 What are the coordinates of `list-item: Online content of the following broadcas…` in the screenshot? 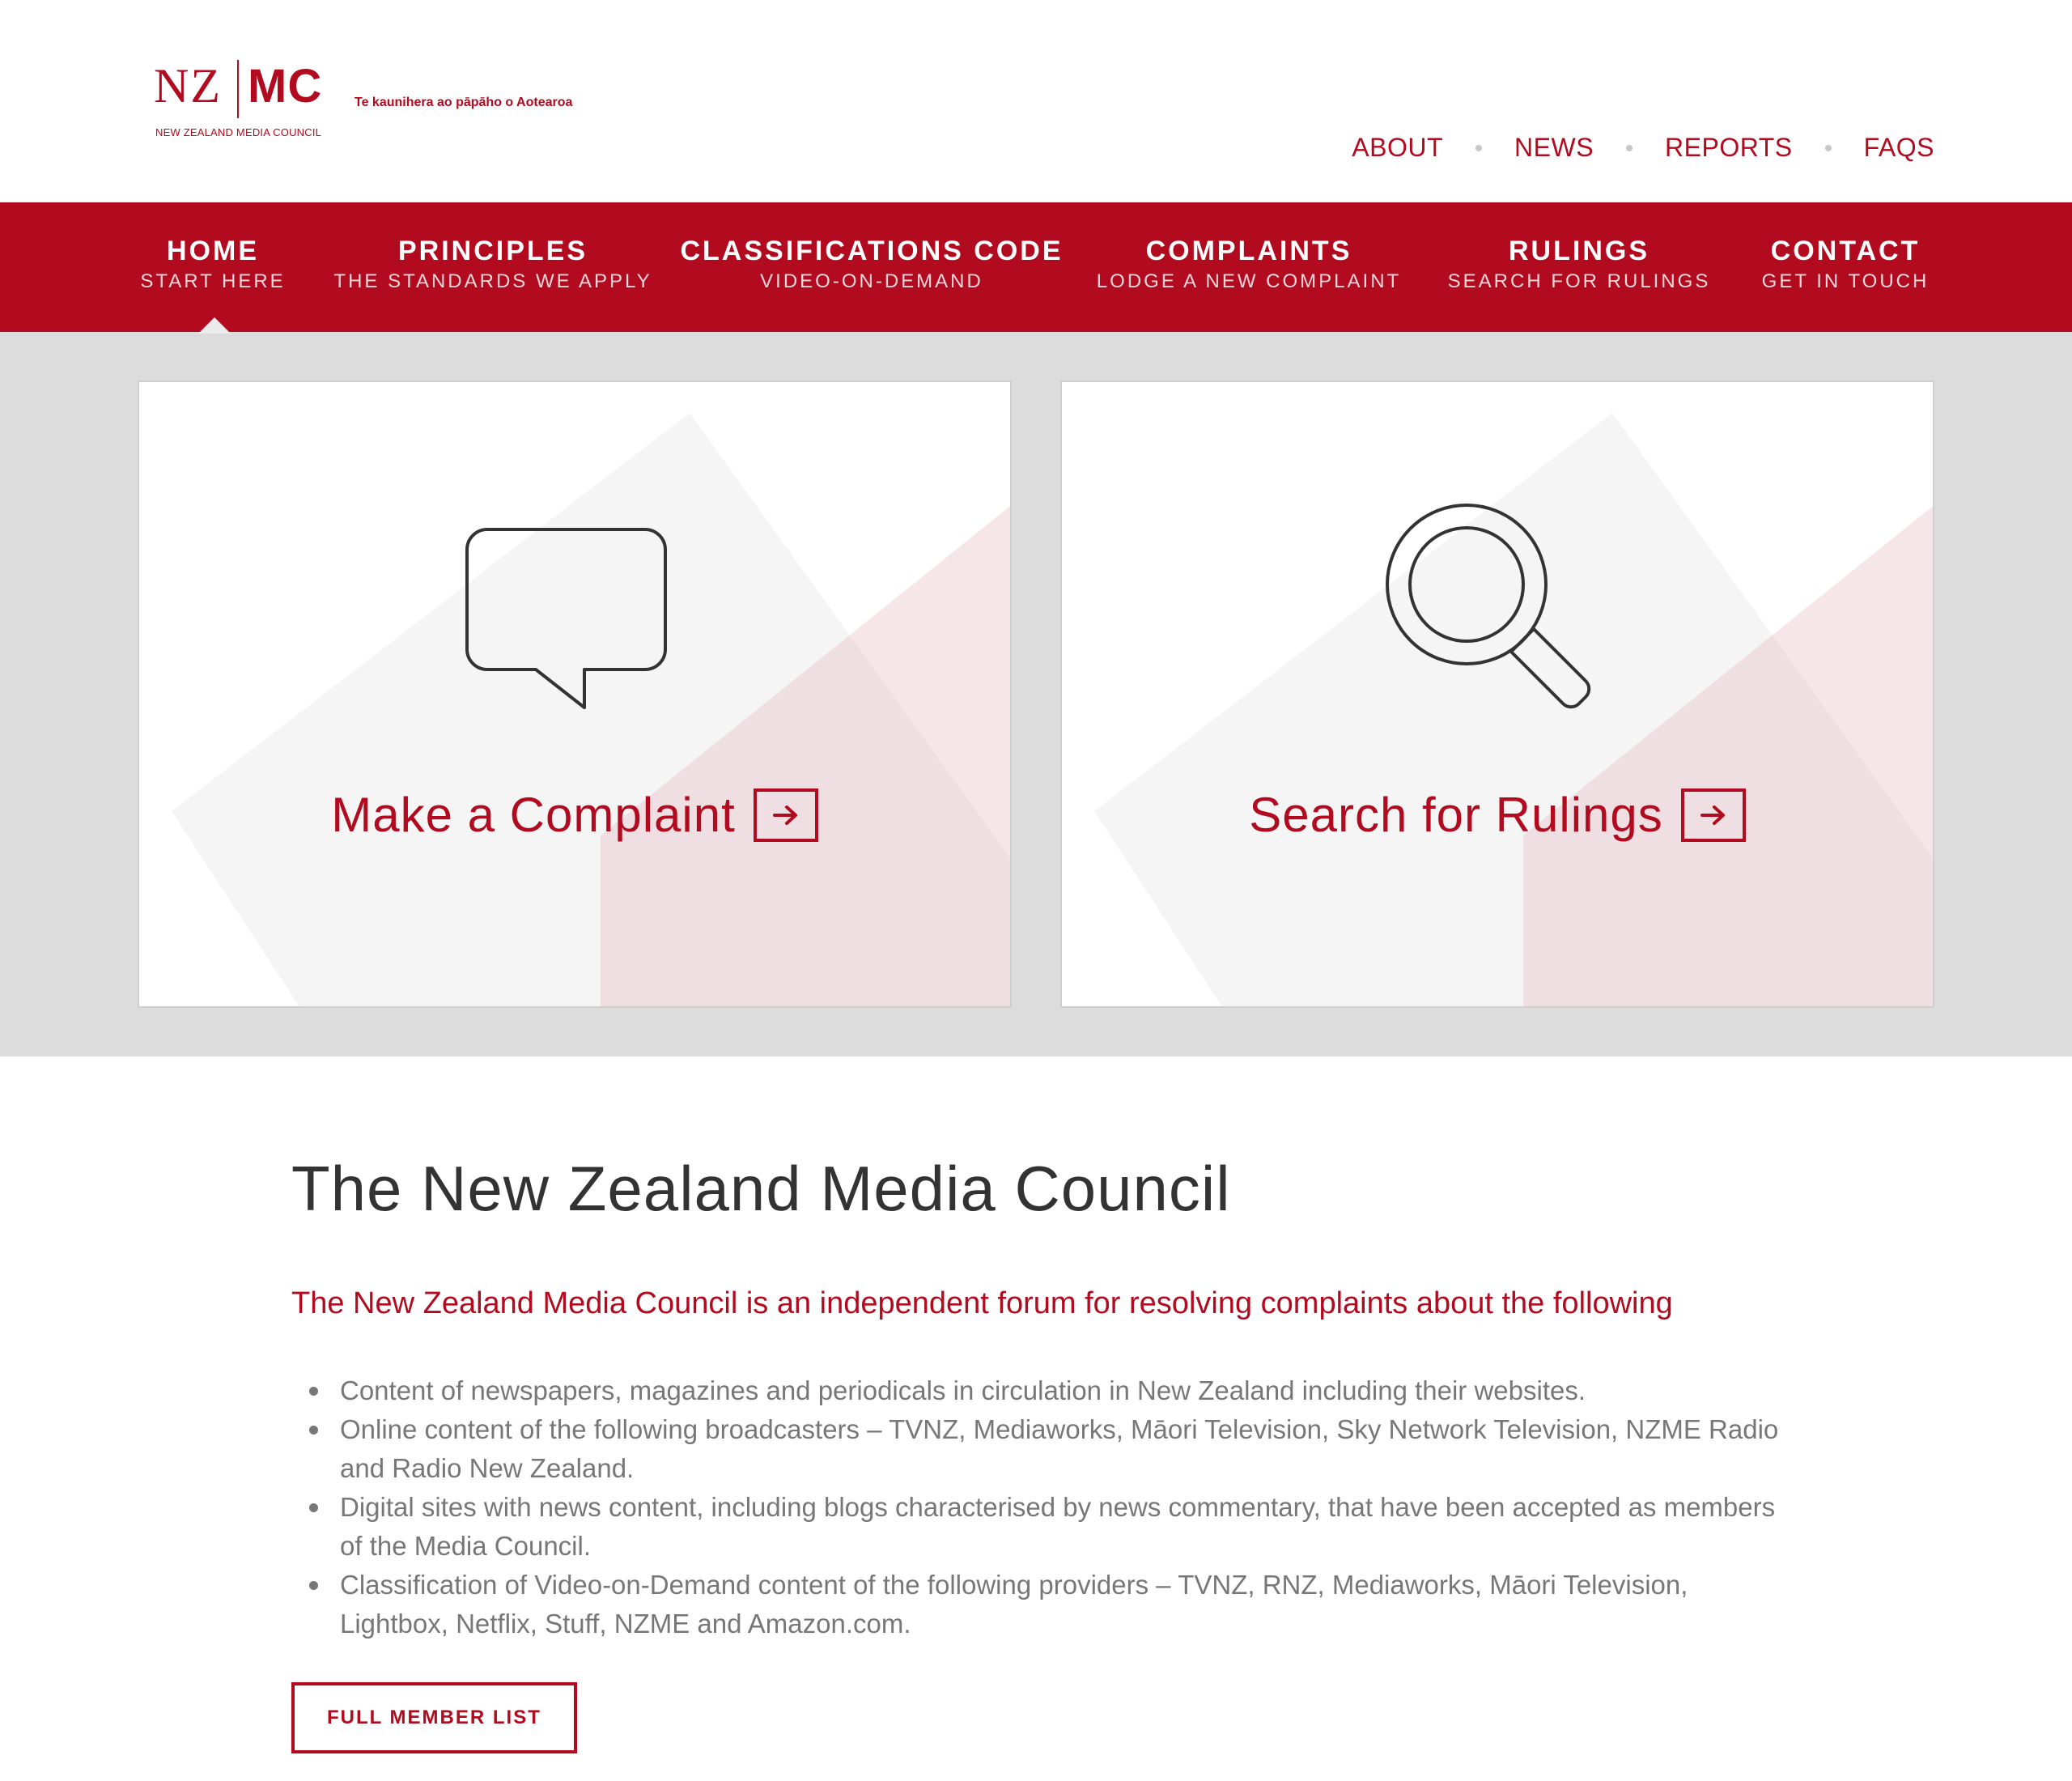 It's located at (1044, 1449).